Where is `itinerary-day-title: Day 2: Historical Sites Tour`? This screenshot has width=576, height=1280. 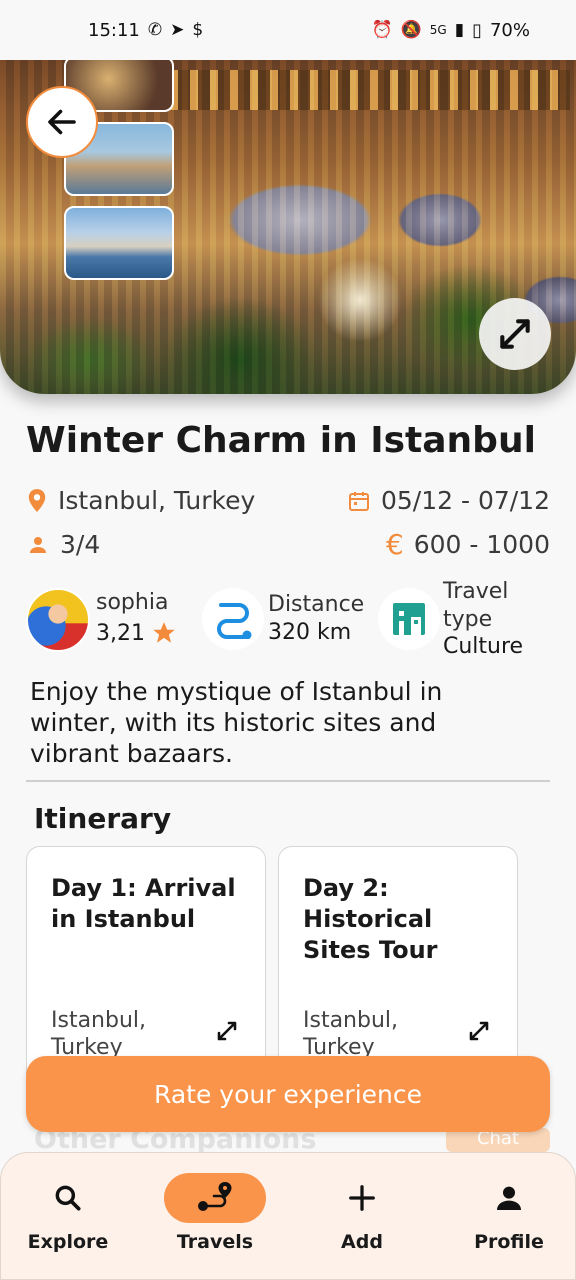 itinerary-day-title: Day 2: Historical Sites Tour is located at coordinates (370, 919).